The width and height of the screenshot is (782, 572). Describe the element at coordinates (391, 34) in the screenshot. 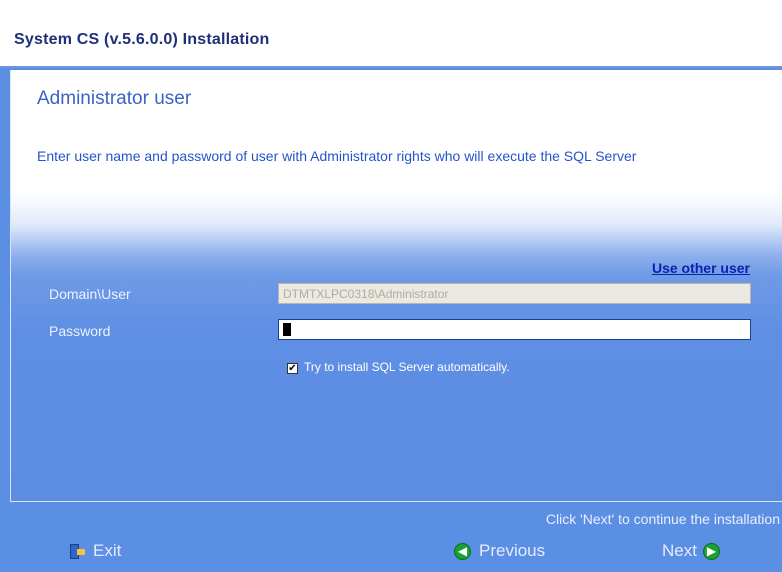

I see `title-bar: System CS (v.5.6.0.0) Installation` at that location.